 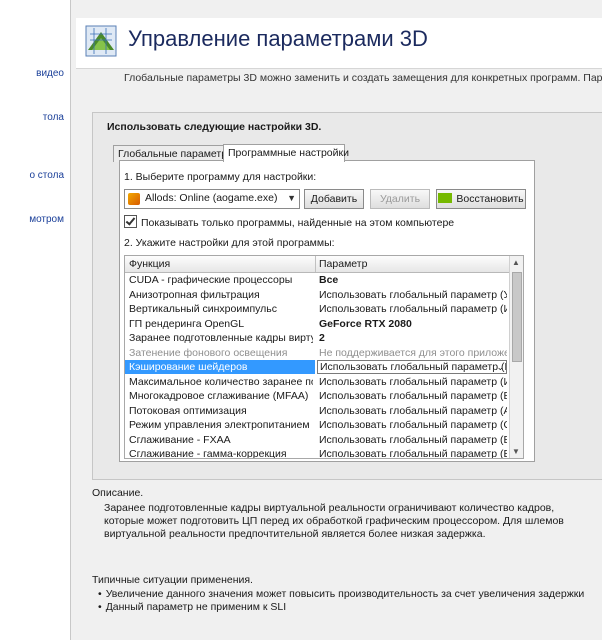 I want to click on row-function: Вертикальный синхроимпульс, so click(x=203, y=309).